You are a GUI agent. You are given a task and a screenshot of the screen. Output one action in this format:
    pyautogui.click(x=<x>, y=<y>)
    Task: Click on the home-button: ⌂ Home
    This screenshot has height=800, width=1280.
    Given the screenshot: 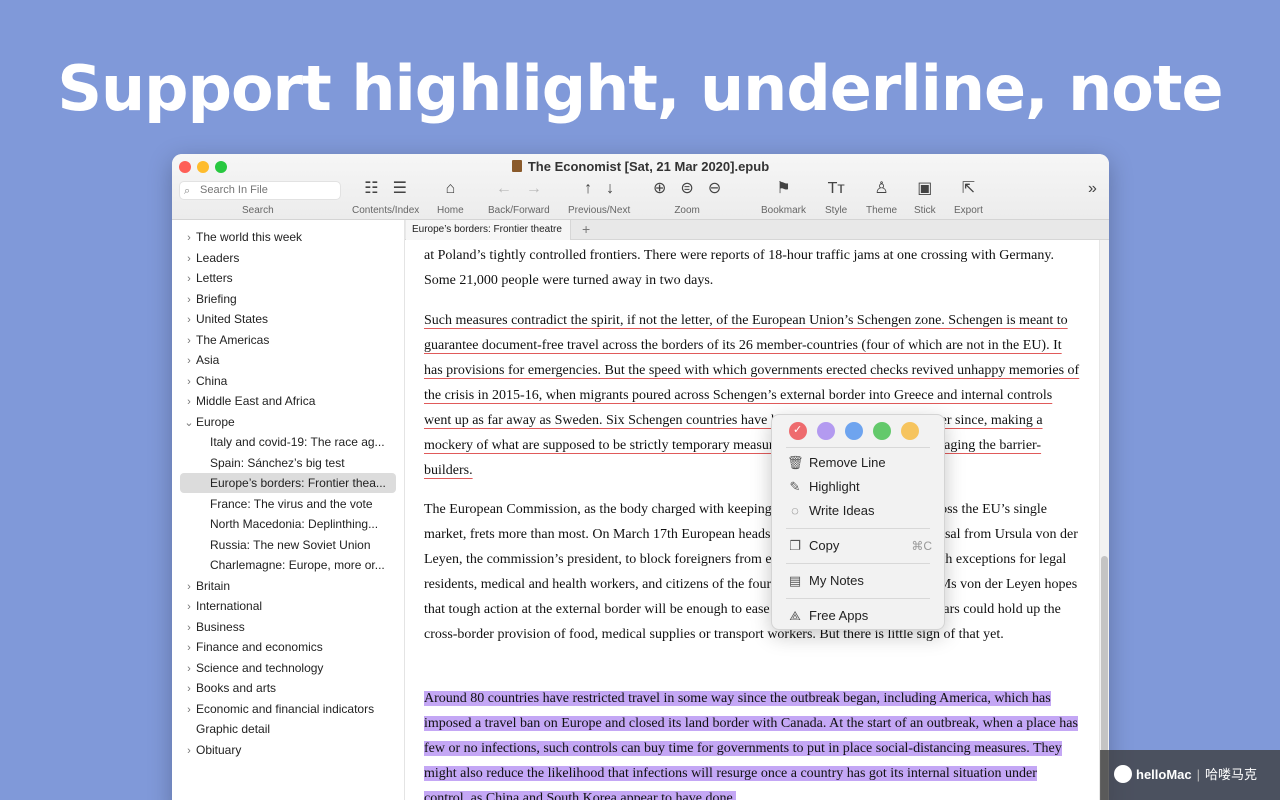 What is the action you would take?
    pyautogui.click(x=450, y=197)
    